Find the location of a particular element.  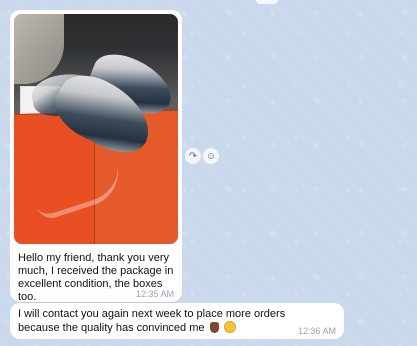

photo-bed-sheet is located at coordinates (39, 49).